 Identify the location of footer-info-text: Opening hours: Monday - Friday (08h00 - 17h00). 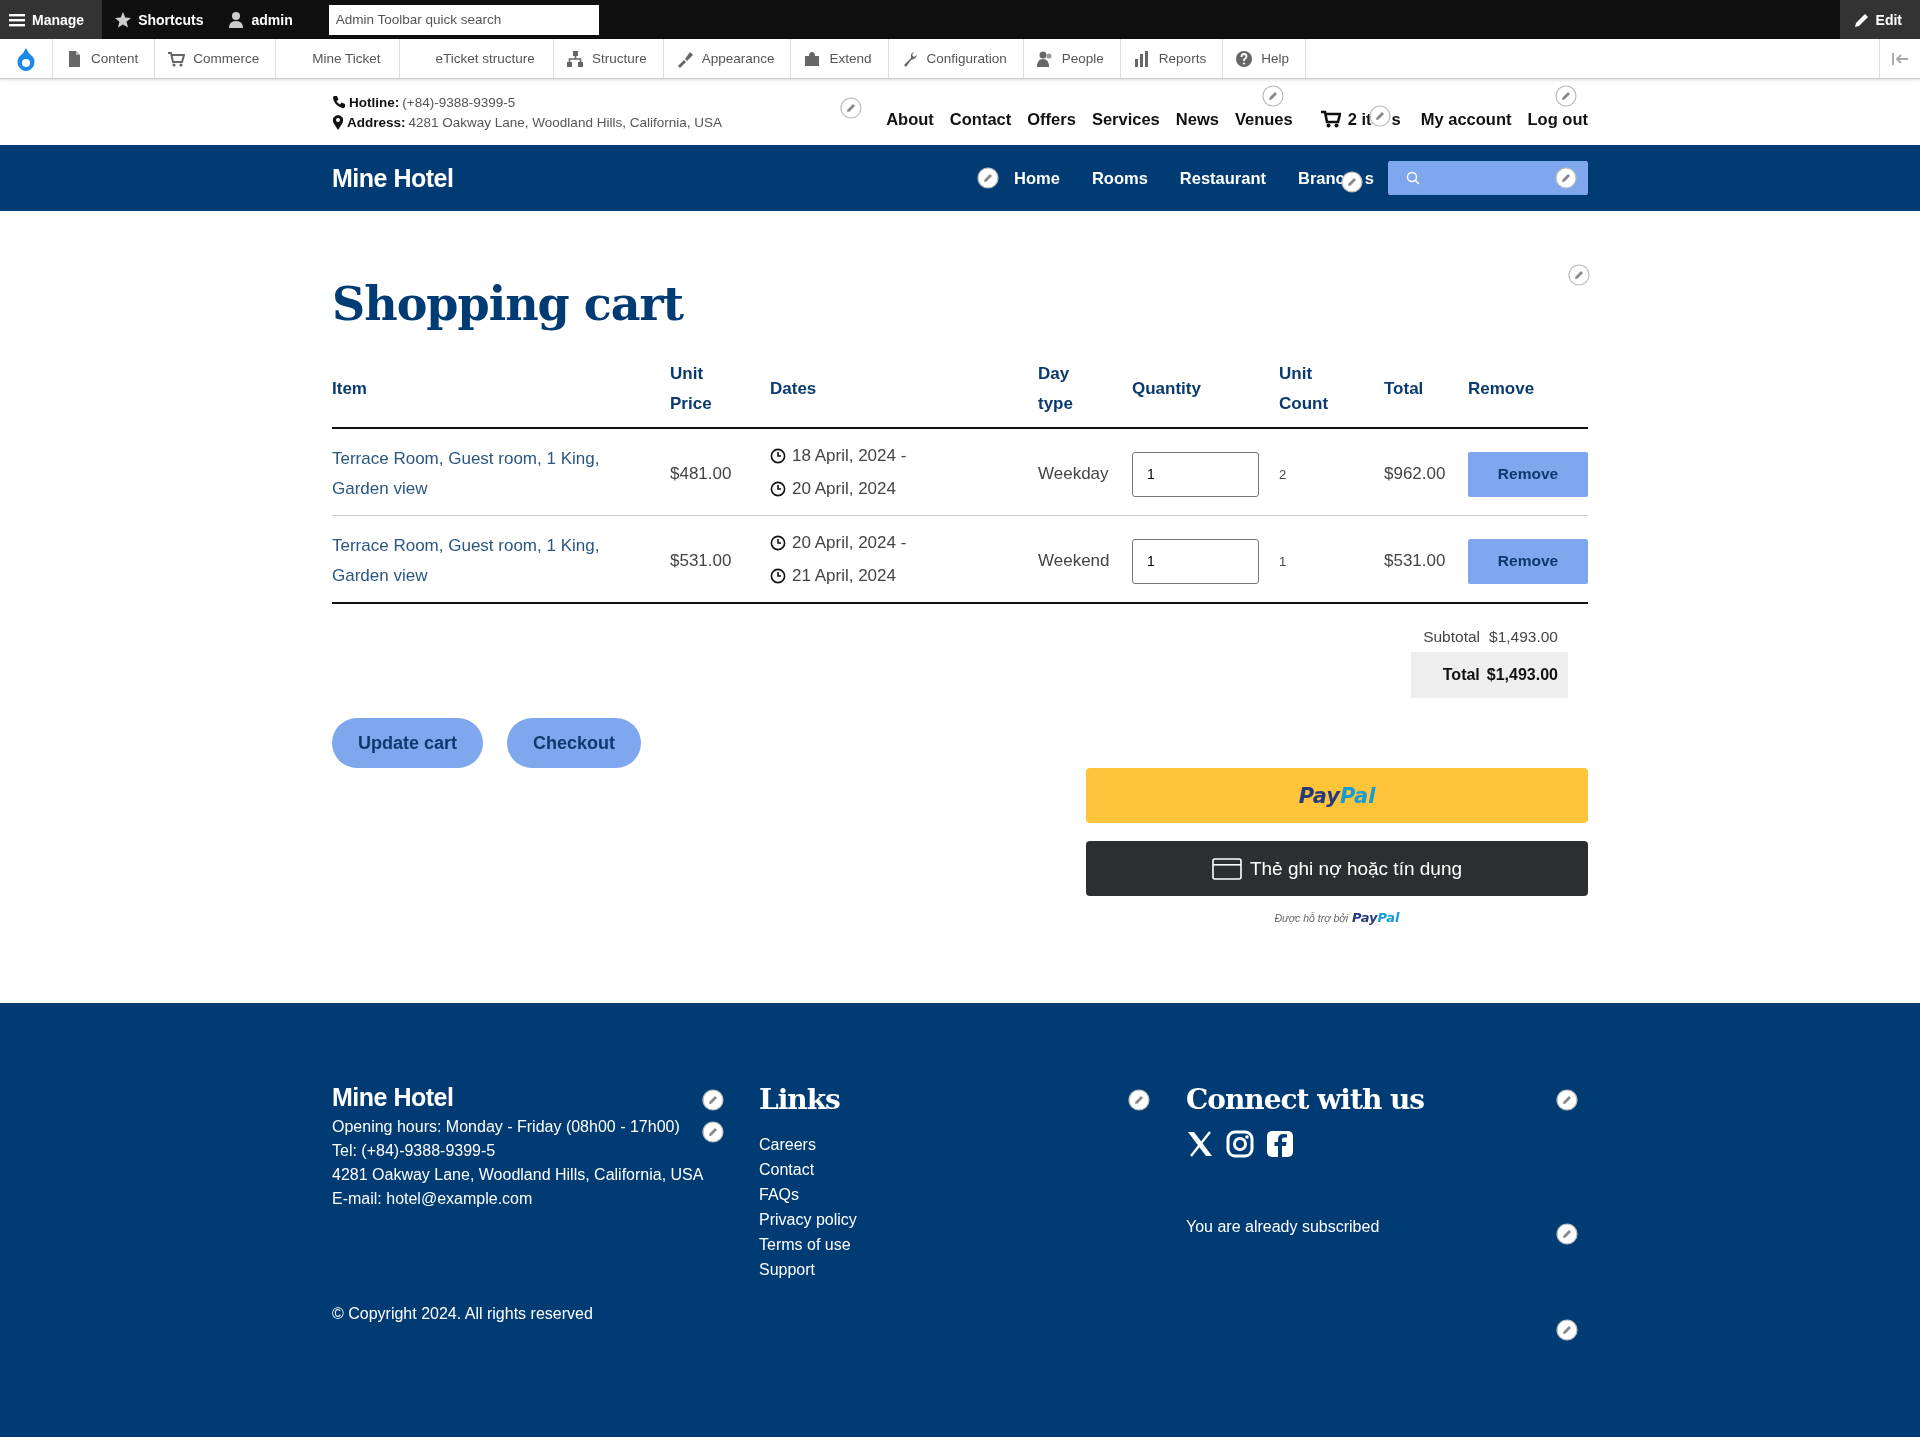
(506, 1127).